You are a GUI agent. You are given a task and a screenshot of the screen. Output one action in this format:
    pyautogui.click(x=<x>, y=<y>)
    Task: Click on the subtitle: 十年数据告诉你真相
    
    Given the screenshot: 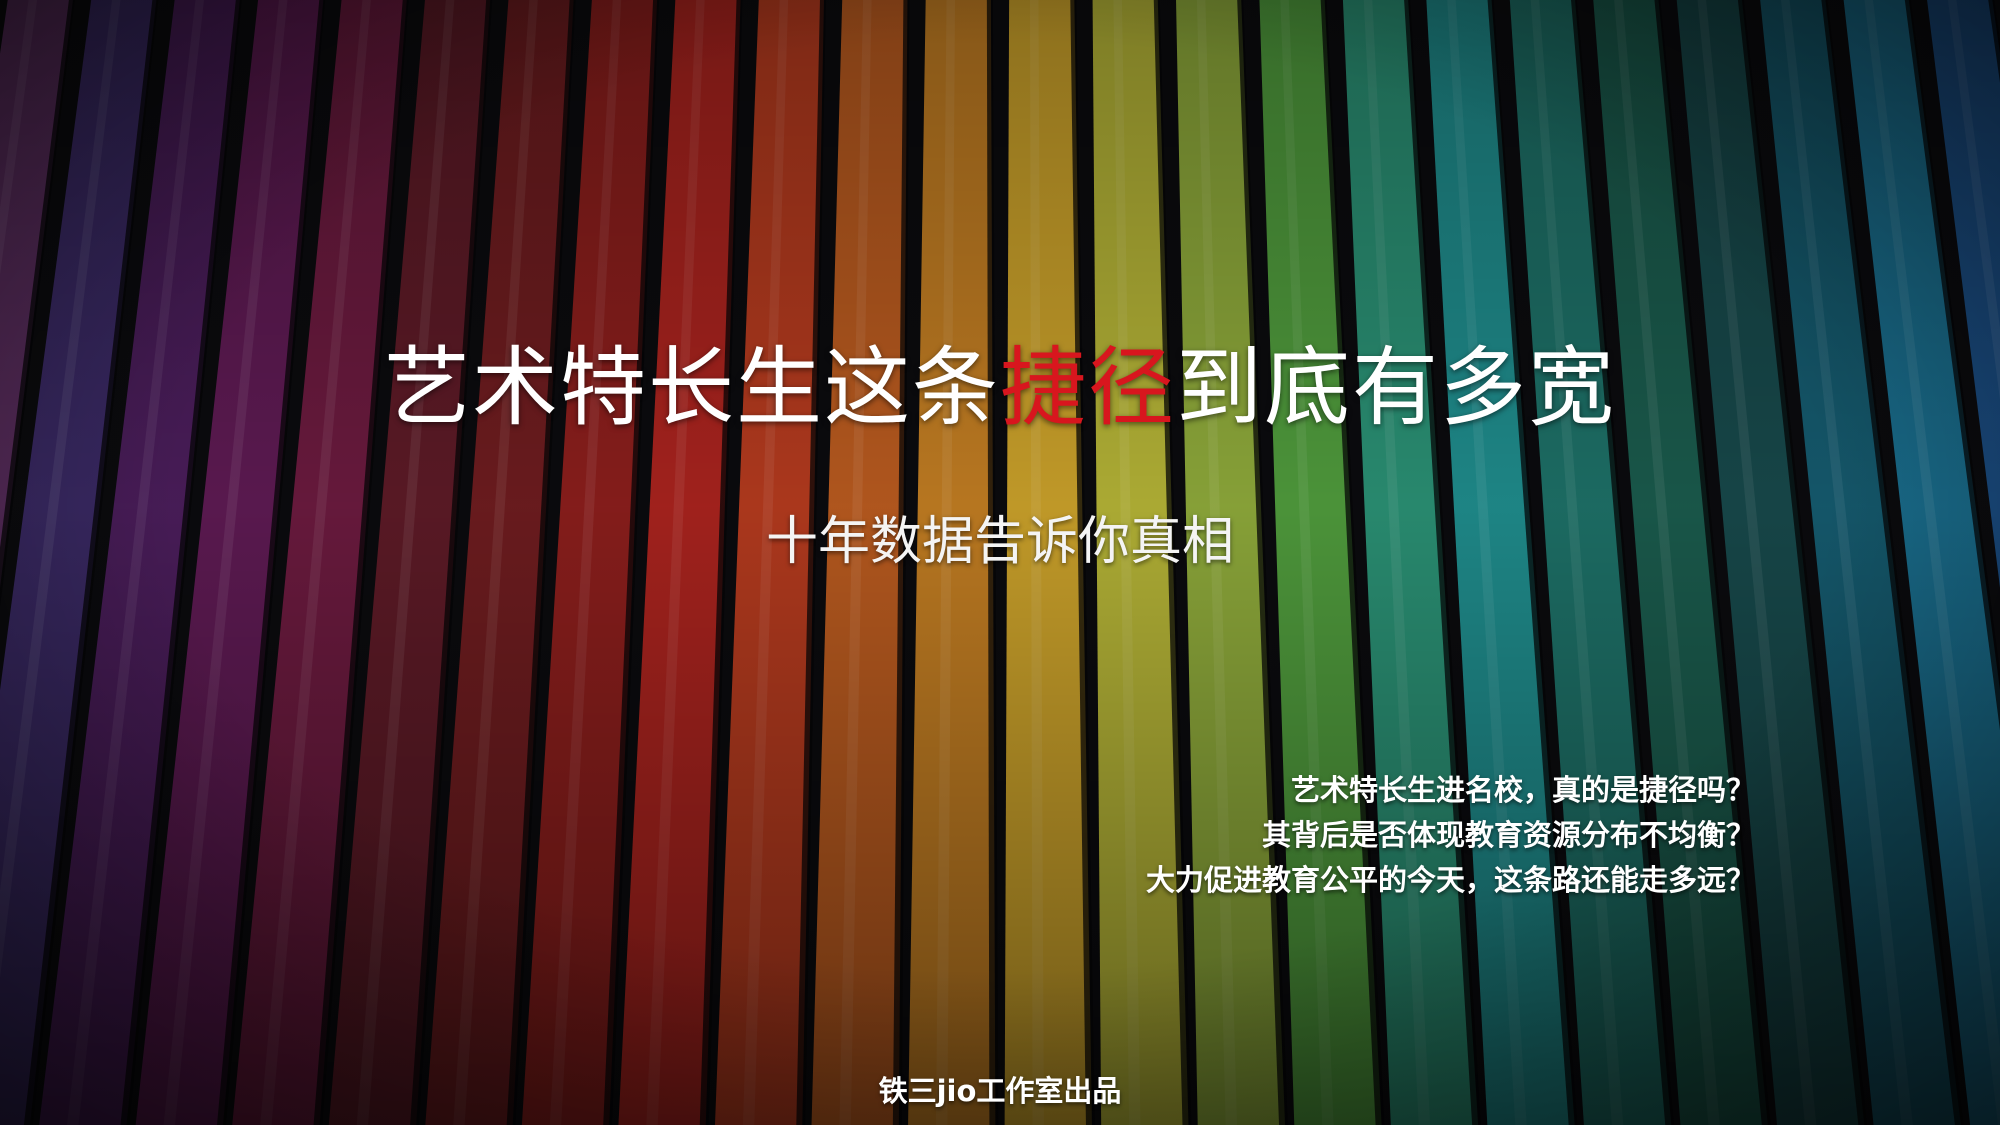 What is the action you would take?
    pyautogui.click(x=999, y=542)
    